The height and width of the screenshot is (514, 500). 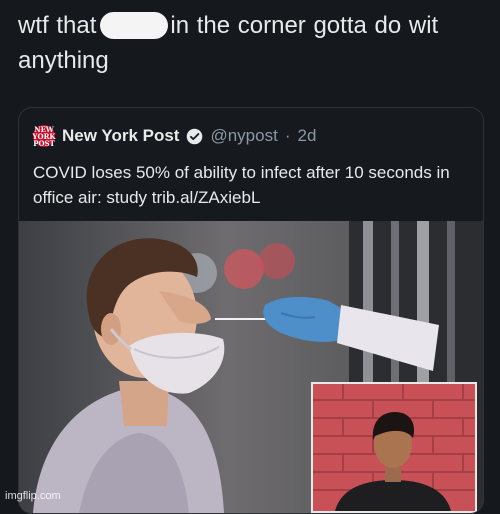 What do you see at coordinates (243, 136) in the screenshot?
I see `author-handle: @nypost` at bounding box center [243, 136].